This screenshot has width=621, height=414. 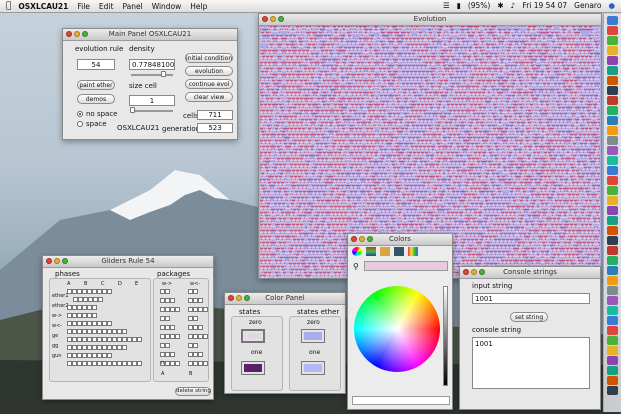 I want to click on gliders-titlebar: Gliders Rule 54, so click(x=128, y=262).